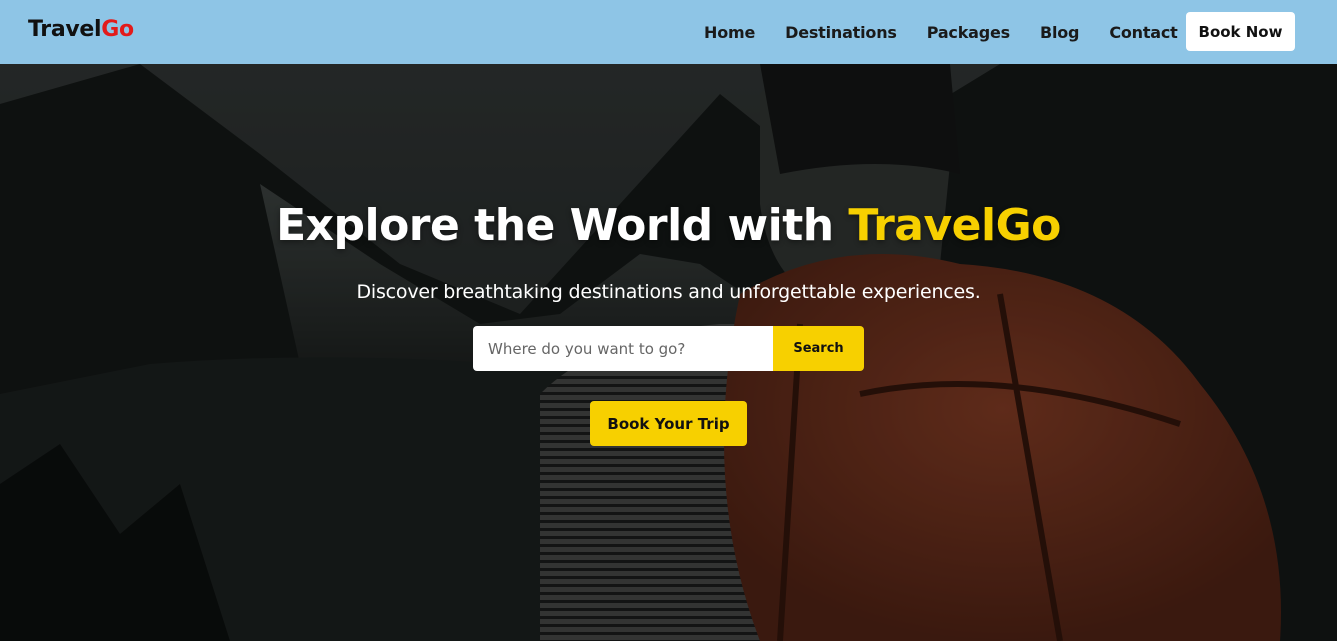  I want to click on nav-link-contact: Contact, so click(1143, 32).